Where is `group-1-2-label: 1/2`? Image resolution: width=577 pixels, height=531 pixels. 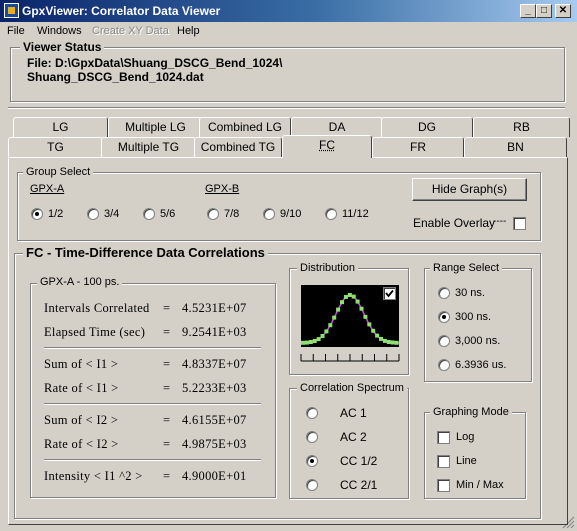
group-1-2-label: 1/2 is located at coordinates (56, 214).